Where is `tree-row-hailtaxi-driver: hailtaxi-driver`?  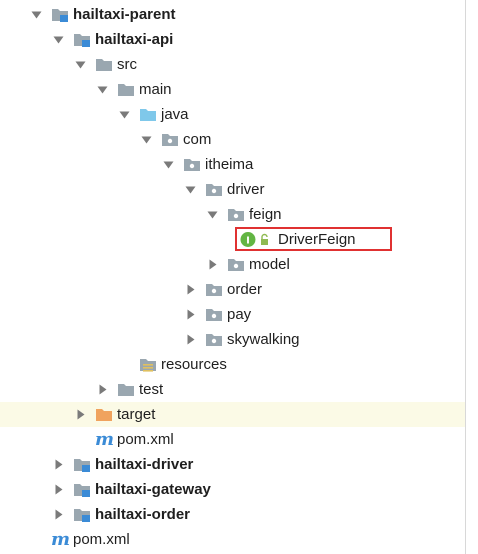 tree-row-hailtaxi-driver: hailtaxi-driver is located at coordinates (232, 464).